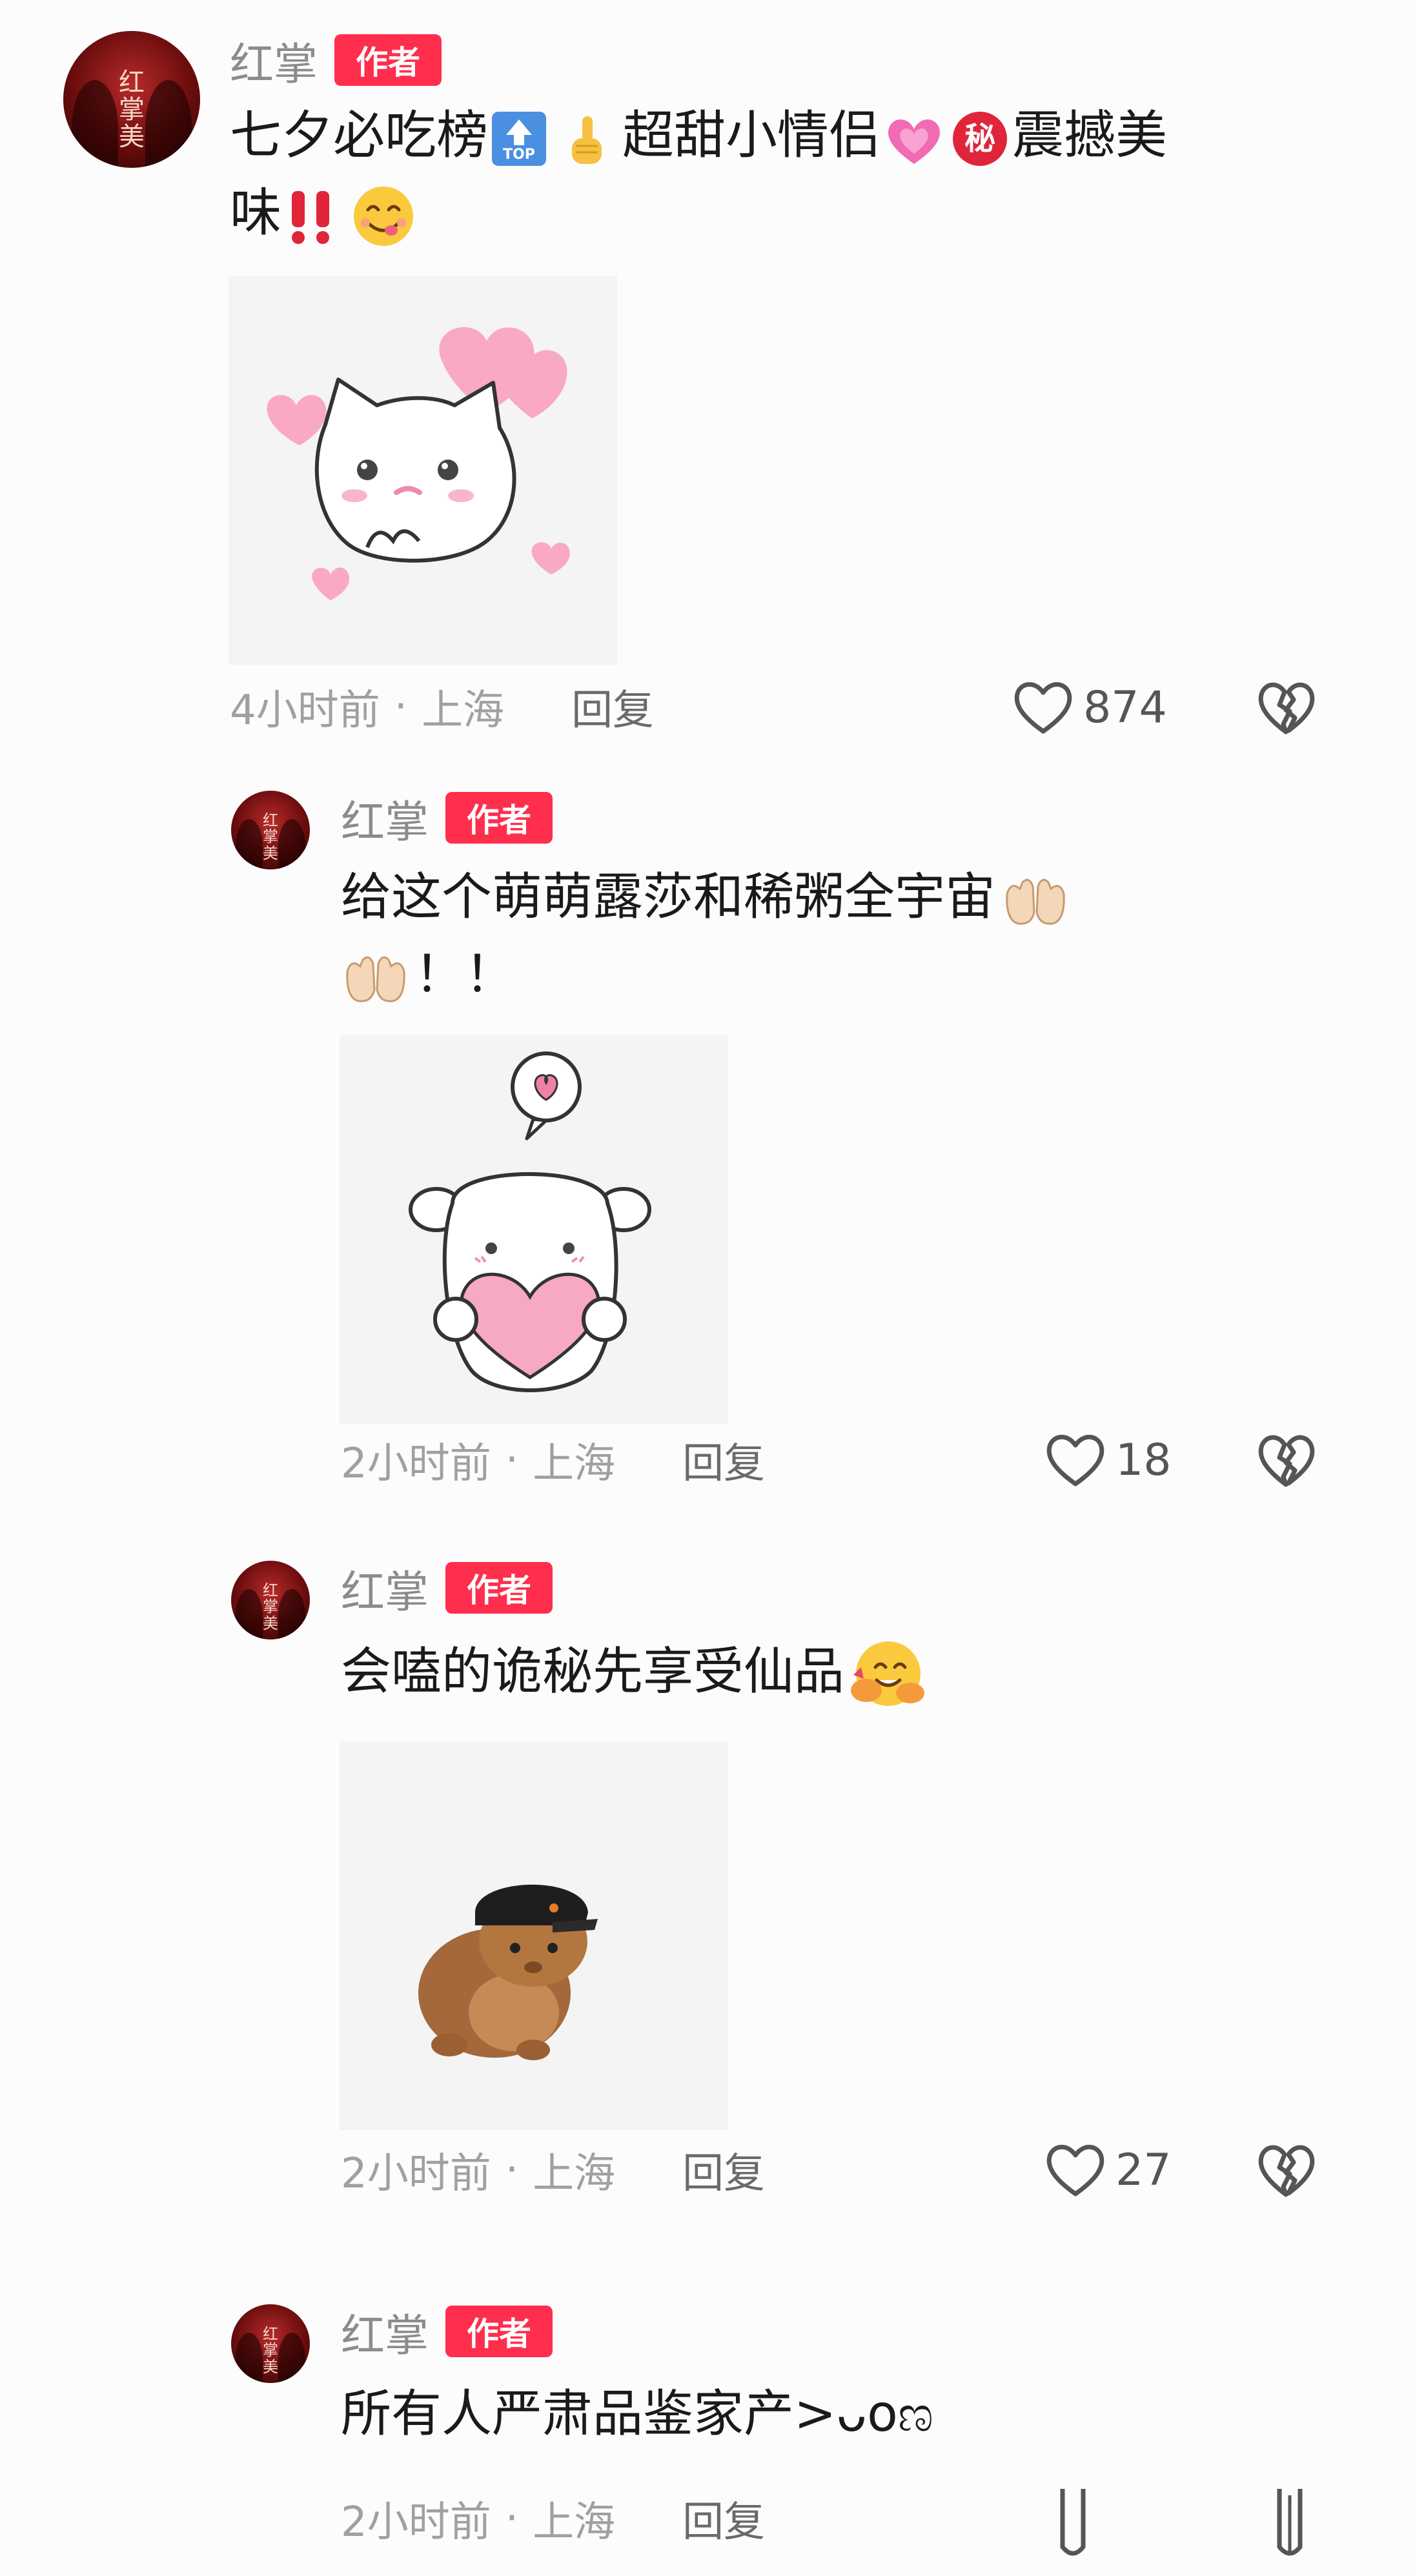 Image resolution: width=1415 pixels, height=2576 pixels. What do you see at coordinates (519, 155) in the screenshot?
I see `top-label: TOP` at bounding box center [519, 155].